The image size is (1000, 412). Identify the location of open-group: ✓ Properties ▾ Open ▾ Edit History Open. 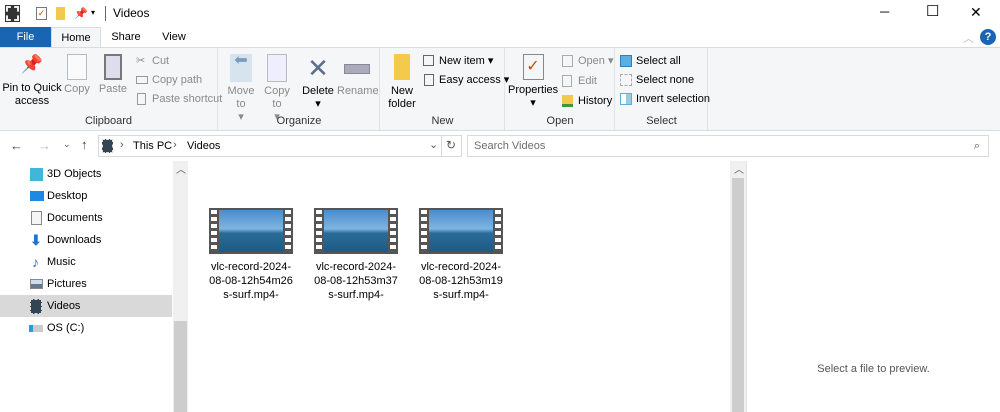
(560, 89).